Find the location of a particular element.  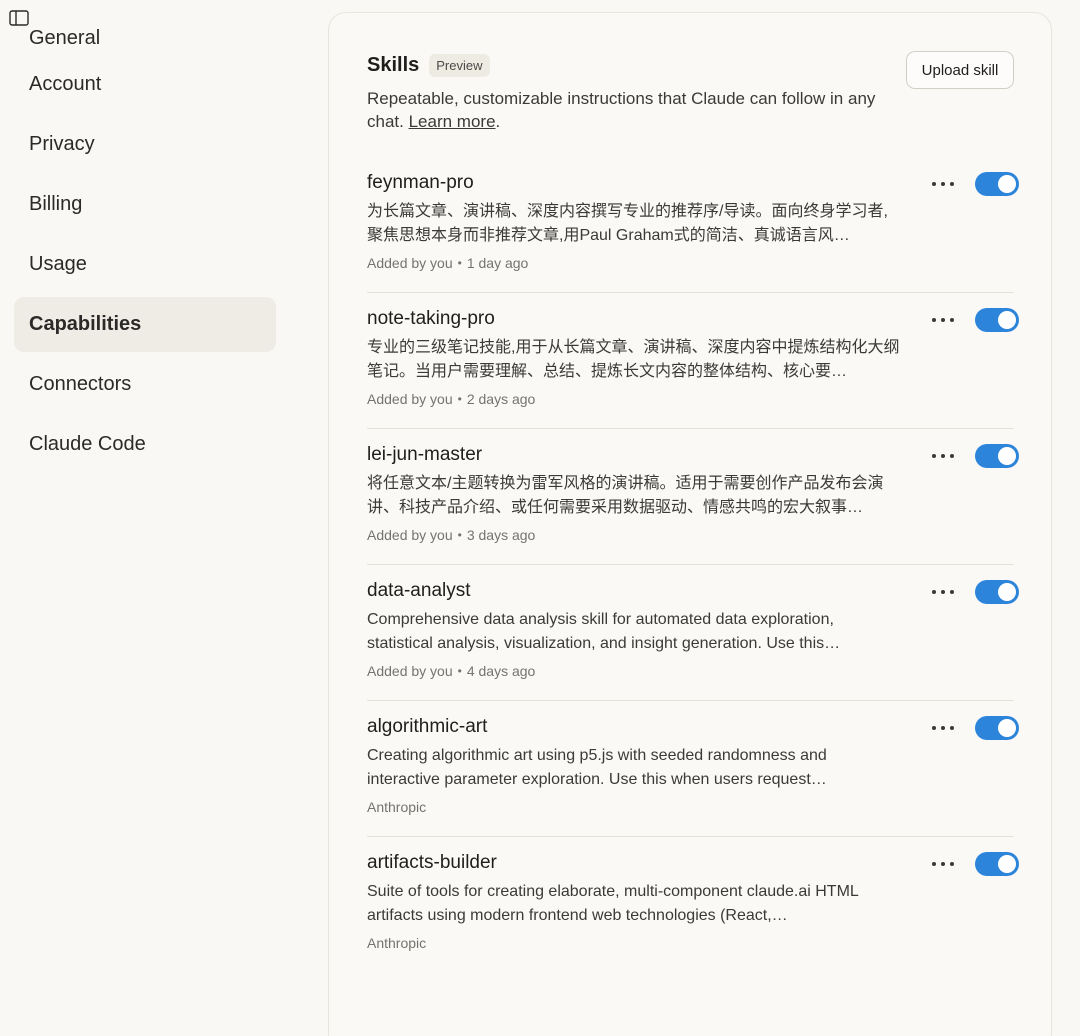

preview-badge: Preview is located at coordinates (459, 65).